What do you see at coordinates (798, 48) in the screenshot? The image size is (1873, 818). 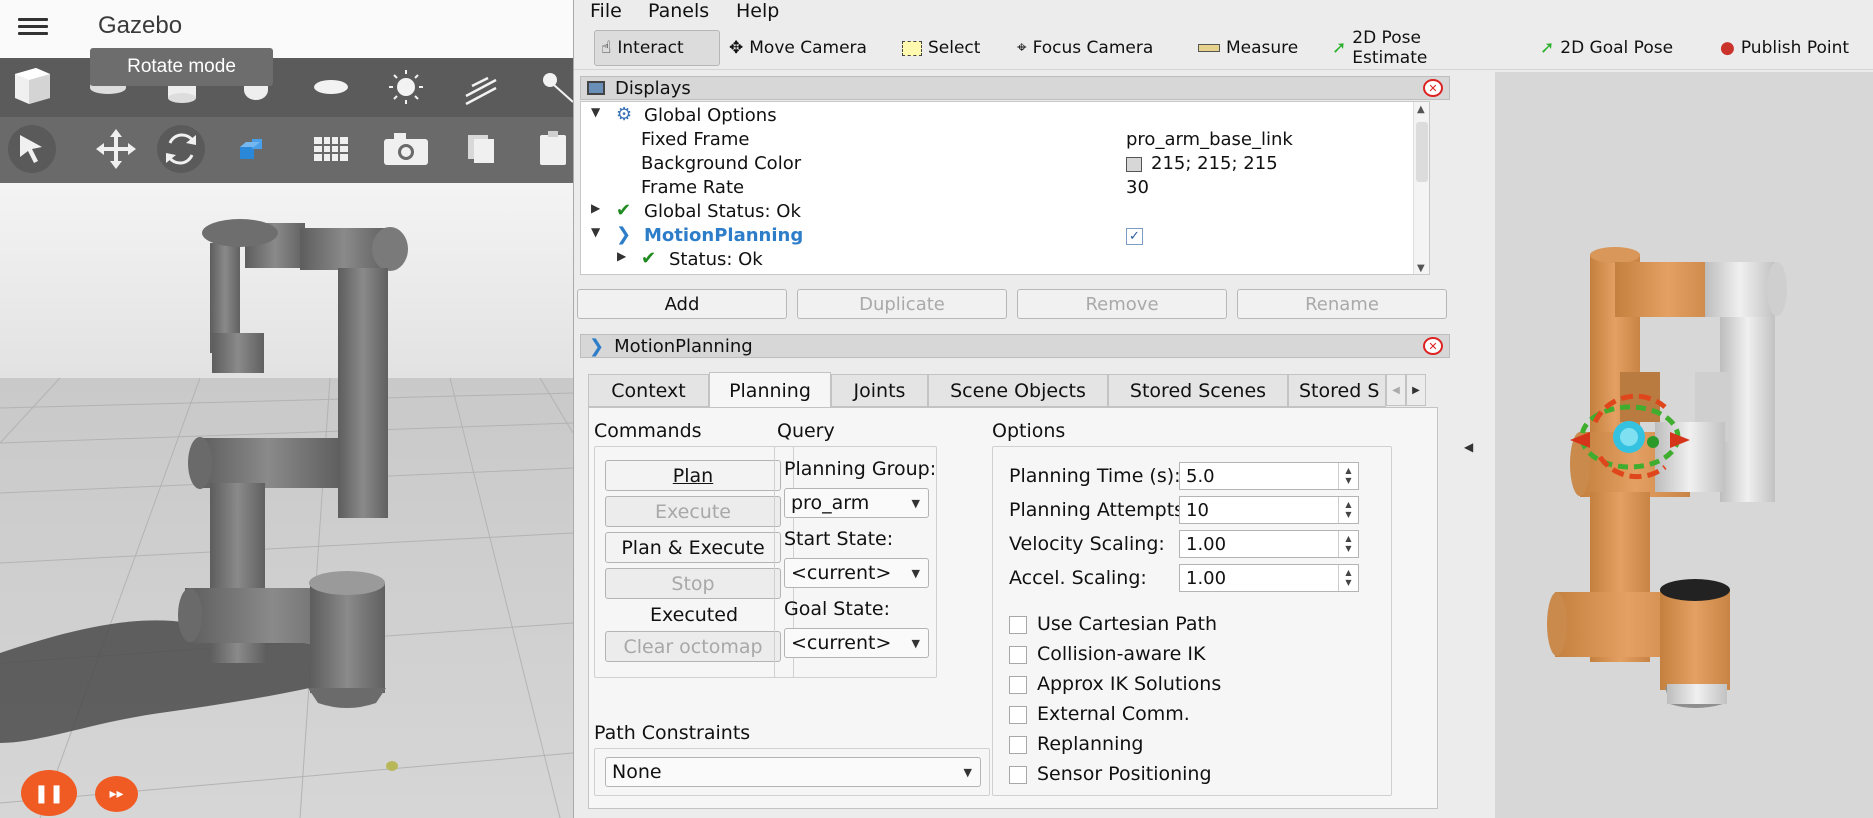 I see `tool-move-camera: ✥ Move Camera` at bounding box center [798, 48].